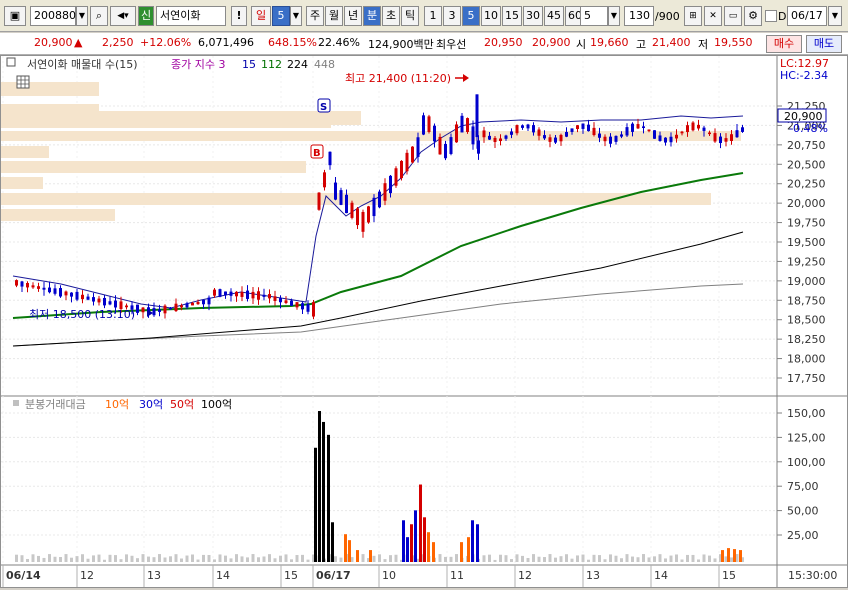 This screenshot has height=590, width=848. I want to click on search-icon: ⌕, so click(99, 16).